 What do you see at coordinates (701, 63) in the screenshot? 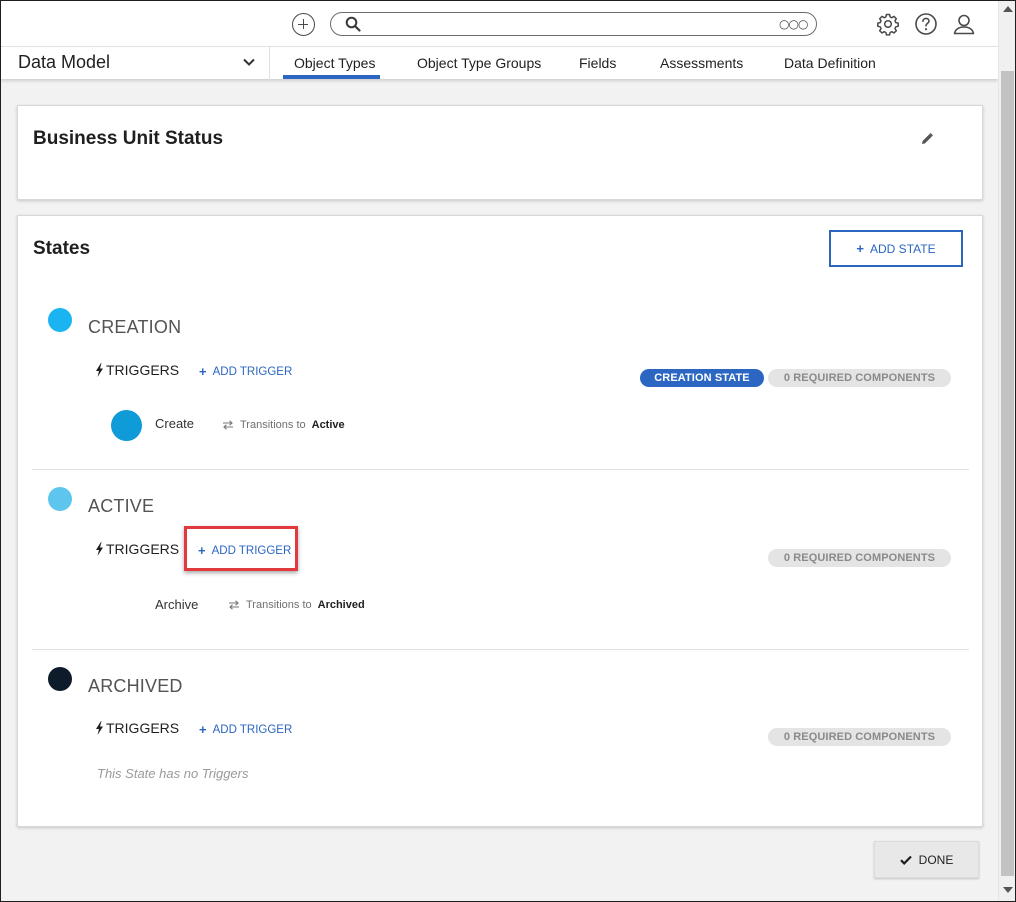
I see `tab-assessments: Assessments` at bounding box center [701, 63].